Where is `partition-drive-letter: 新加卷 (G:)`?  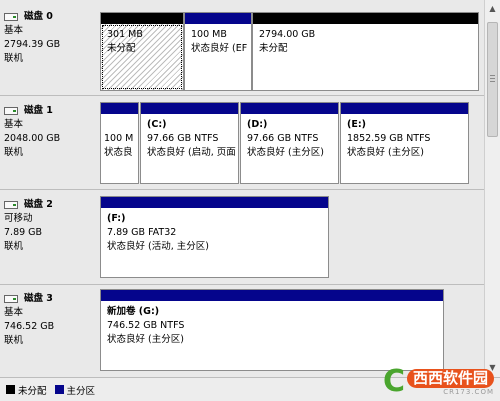
partition-drive-letter: 新加卷 (G:) is located at coordinates (133, 311).